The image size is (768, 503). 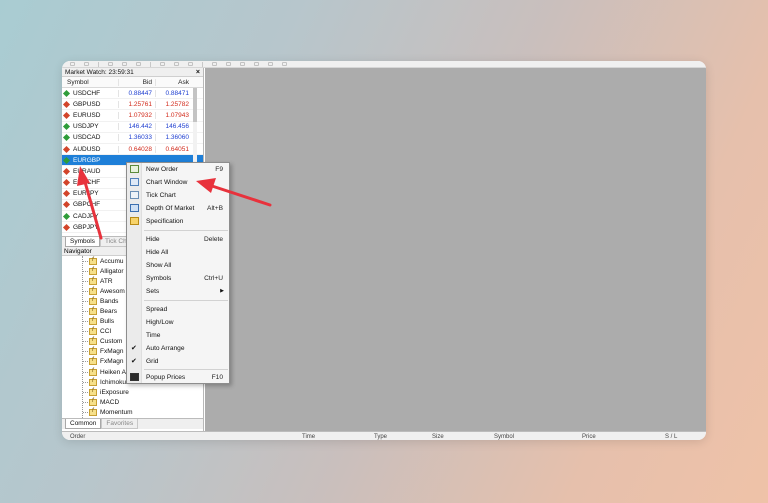 I want to click on navigator-indicator-item: iExposure, so click(x=132, y=392).